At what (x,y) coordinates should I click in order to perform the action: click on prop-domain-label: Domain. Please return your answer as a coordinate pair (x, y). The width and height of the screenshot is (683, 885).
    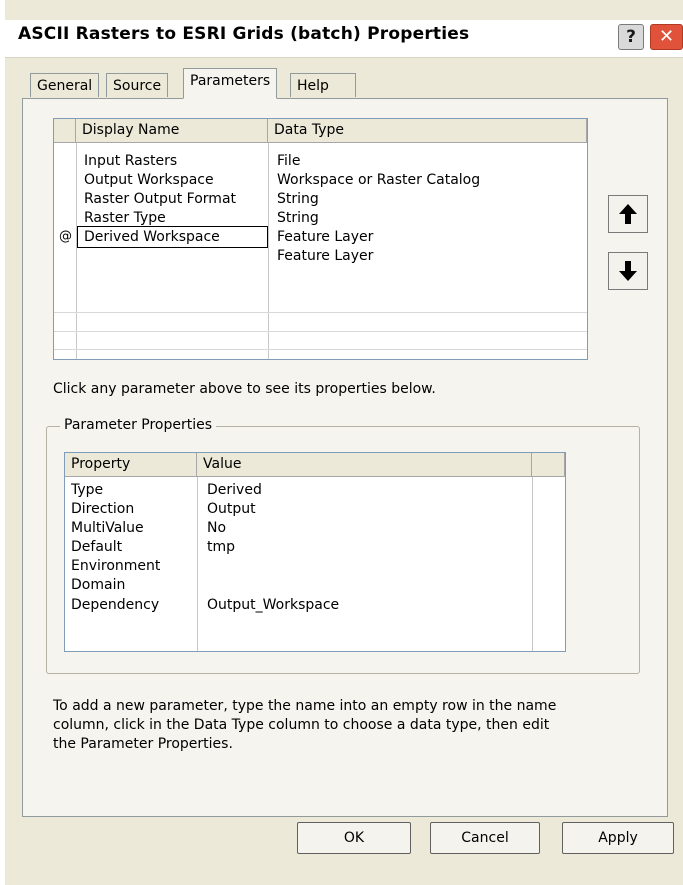
    Looking at the image, I should click on (98, 585).